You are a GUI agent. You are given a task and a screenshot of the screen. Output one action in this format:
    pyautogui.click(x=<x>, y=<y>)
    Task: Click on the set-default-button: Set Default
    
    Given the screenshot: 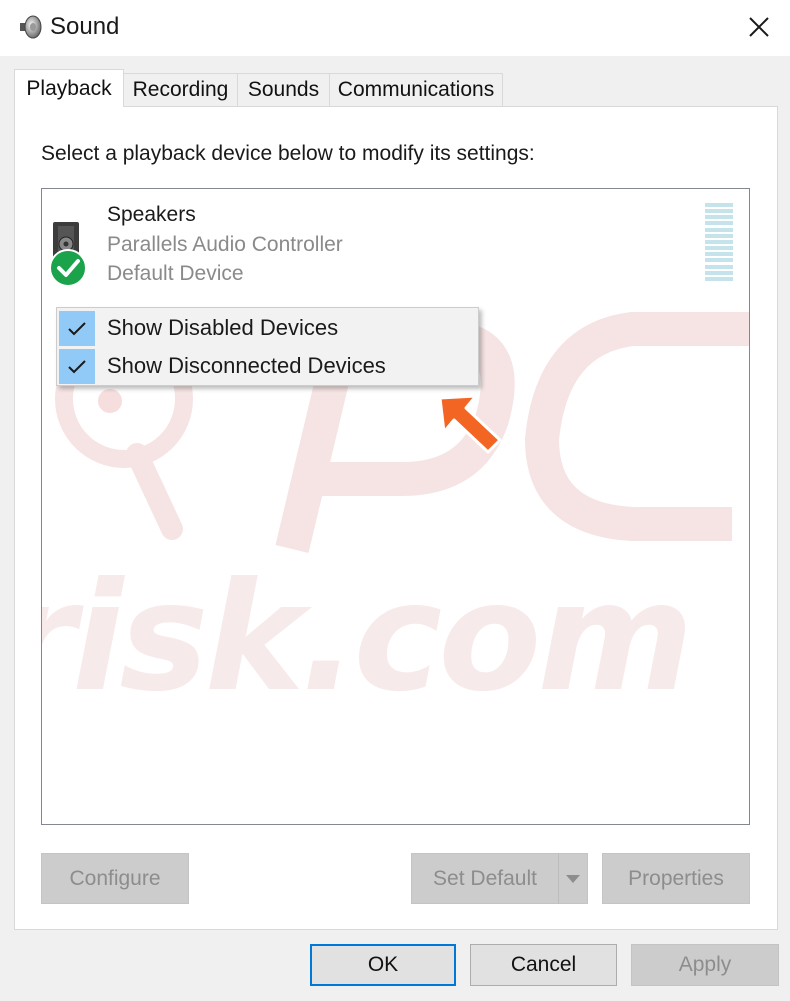 What is the action you would take?
    pyautogui.click(x=485, y=878)
    